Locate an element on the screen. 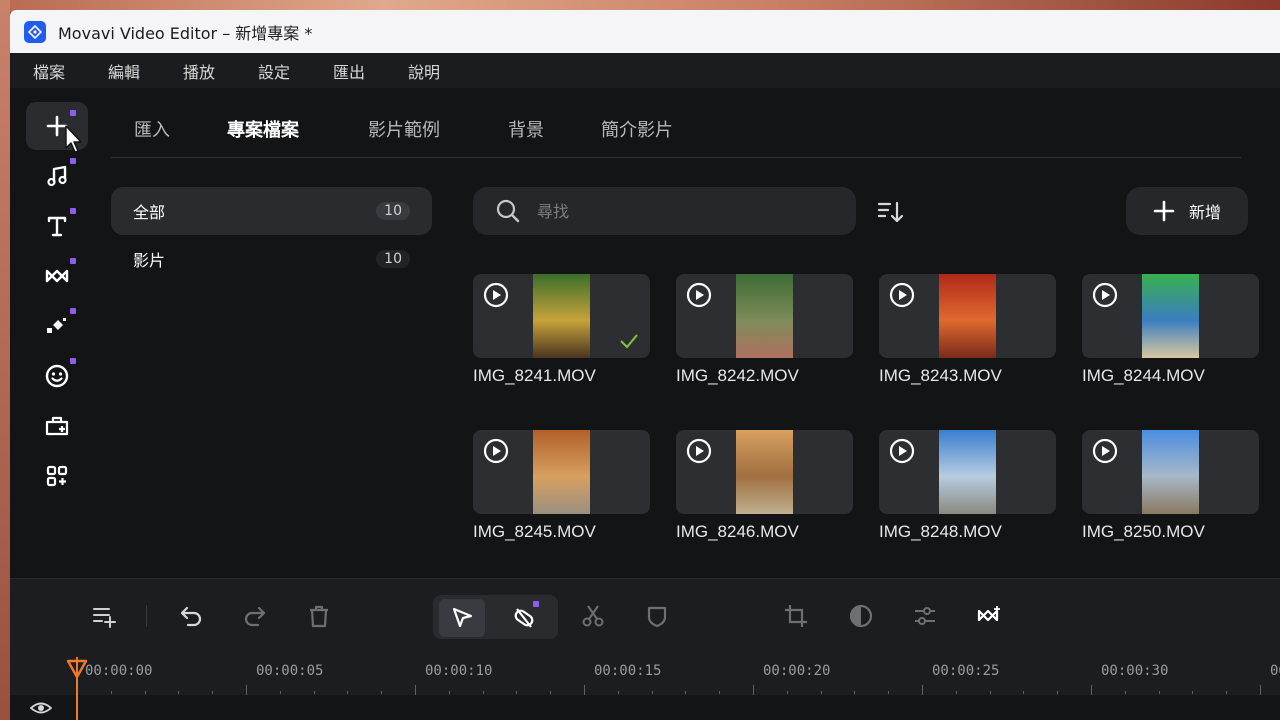  split-button is located at coordinates (593, 616).